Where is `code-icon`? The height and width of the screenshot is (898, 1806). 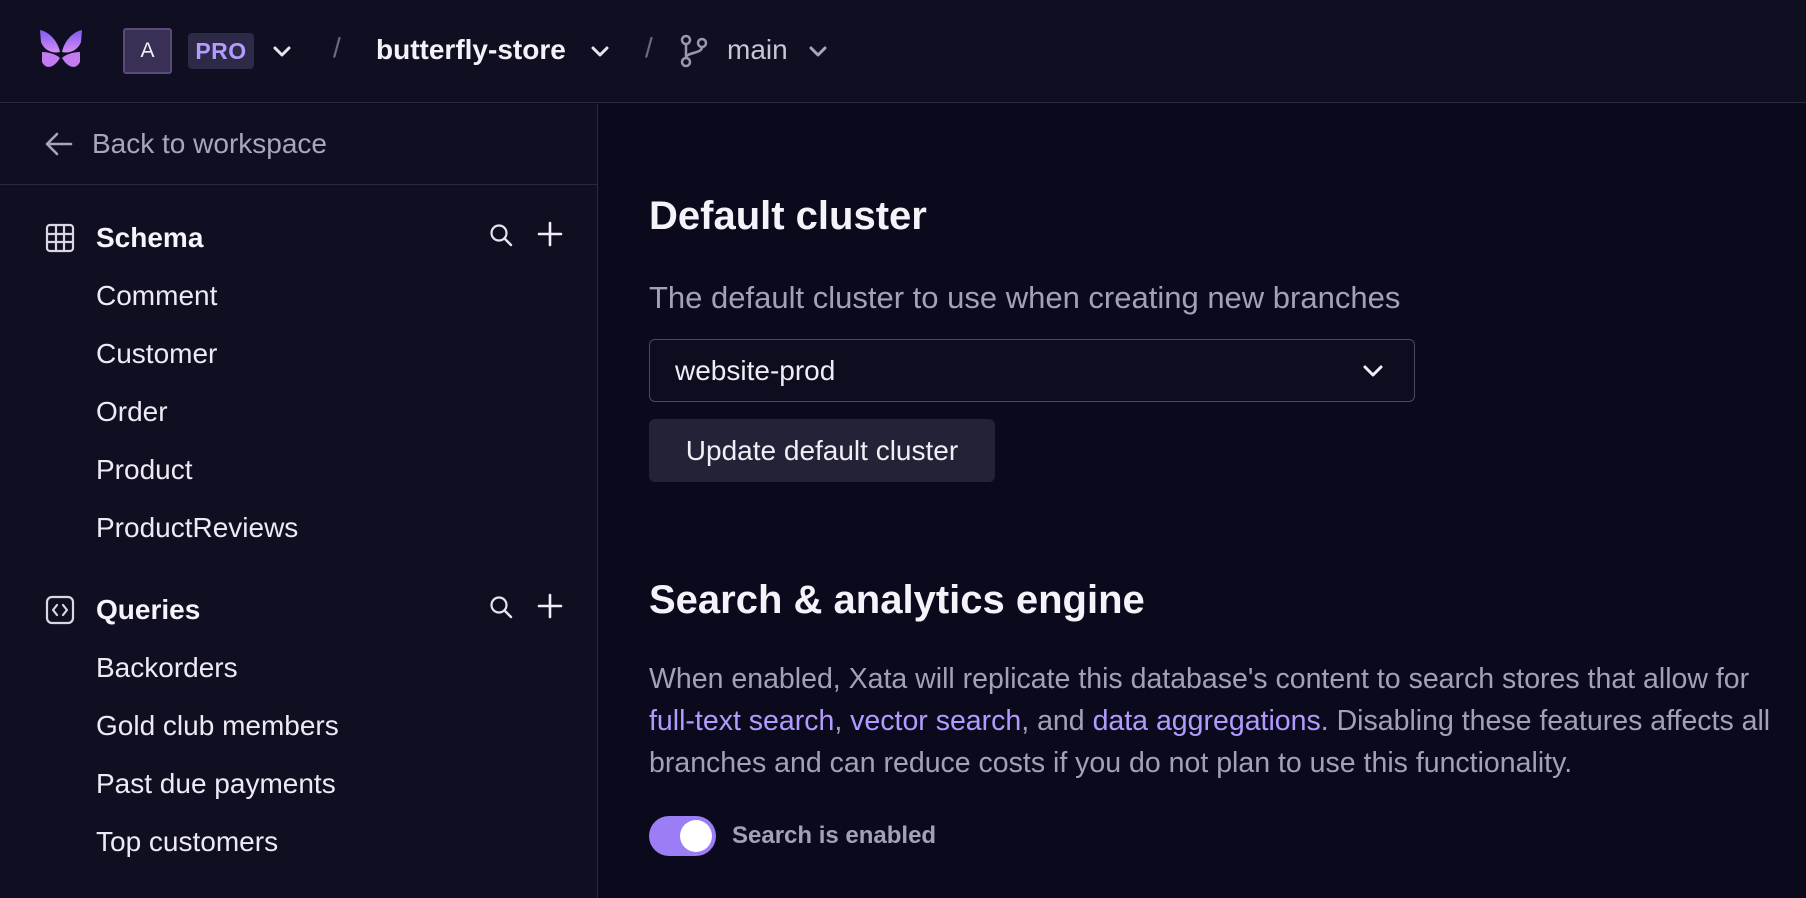 code-icon is located at coordinates (60, 610).